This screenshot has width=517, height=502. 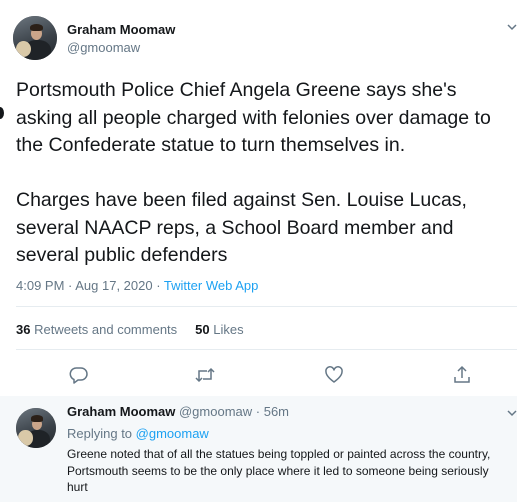 What do you see at coordinates (211, 285) in the screenshot?
I see `tweet-source-app: Twitter Web App` at bounding box center [211, 285].